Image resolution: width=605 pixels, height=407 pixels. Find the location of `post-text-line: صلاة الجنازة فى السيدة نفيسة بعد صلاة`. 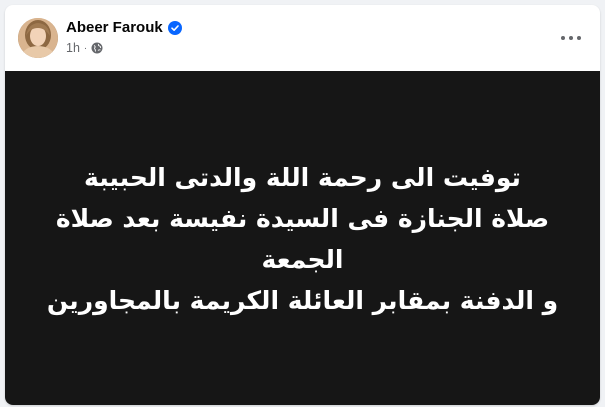

post-text-line: صلاة الجنازة فى السيدة نفيسة بعد صلاة is located at coordinates (302, 218).